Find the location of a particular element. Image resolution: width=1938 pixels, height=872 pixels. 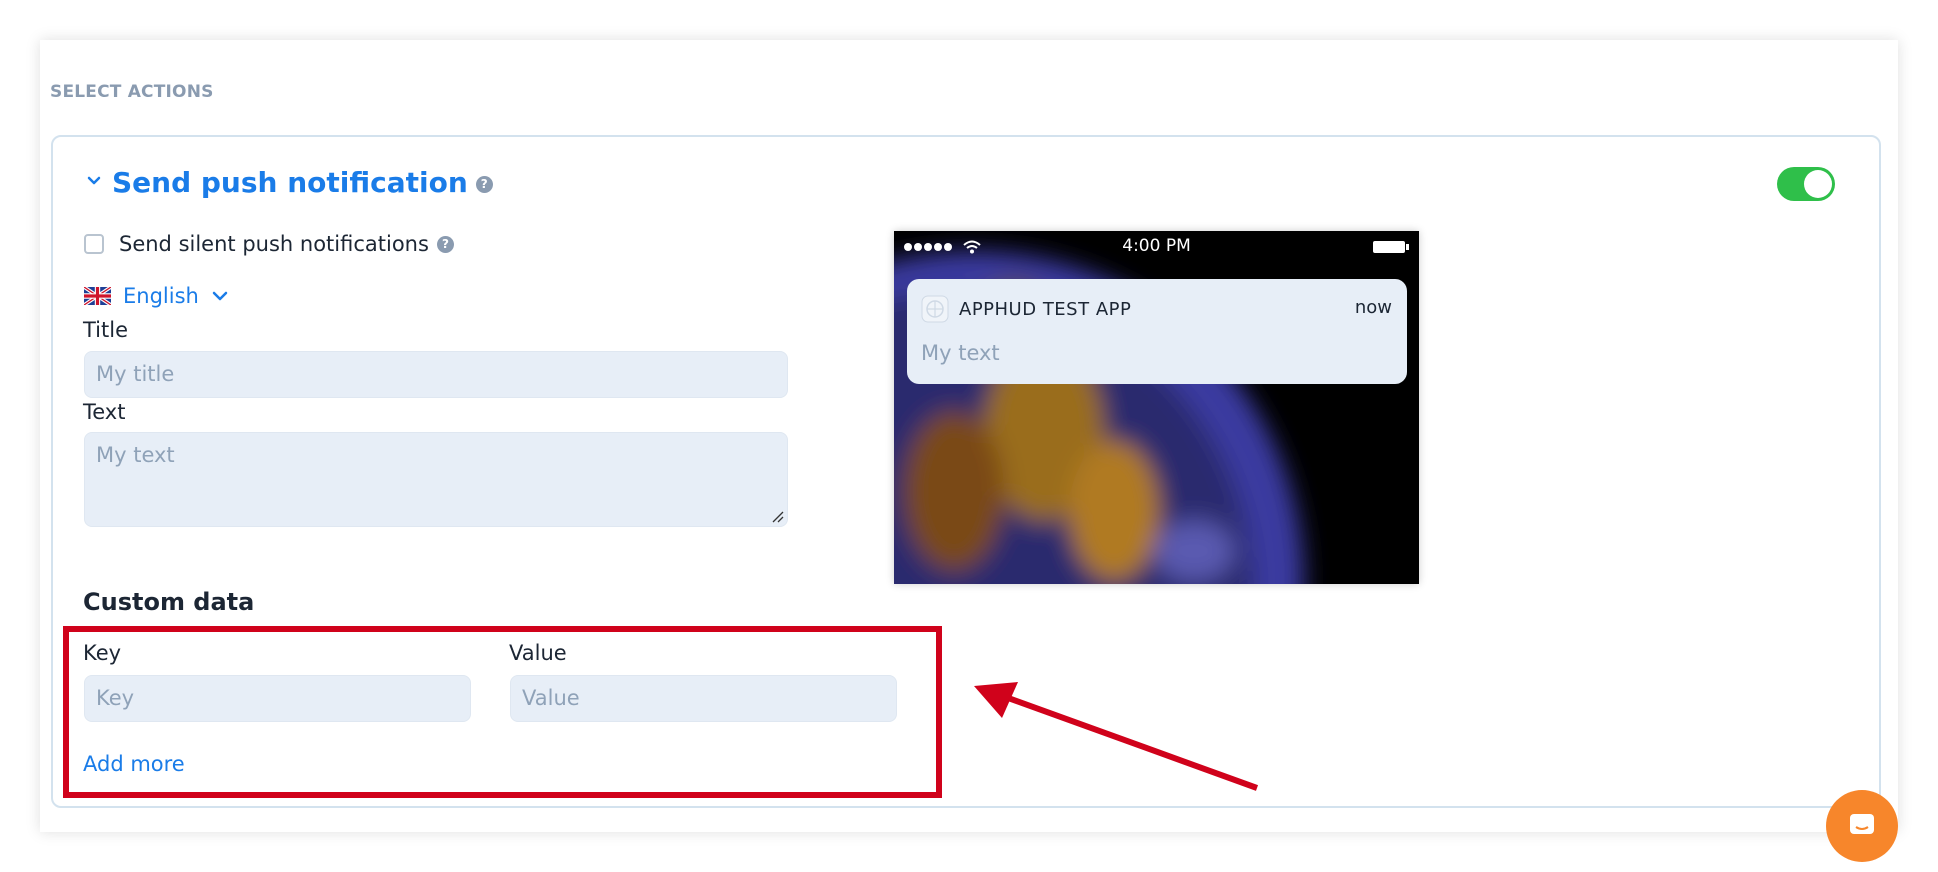

toggle-knob is located at coordinates (1818, 184).